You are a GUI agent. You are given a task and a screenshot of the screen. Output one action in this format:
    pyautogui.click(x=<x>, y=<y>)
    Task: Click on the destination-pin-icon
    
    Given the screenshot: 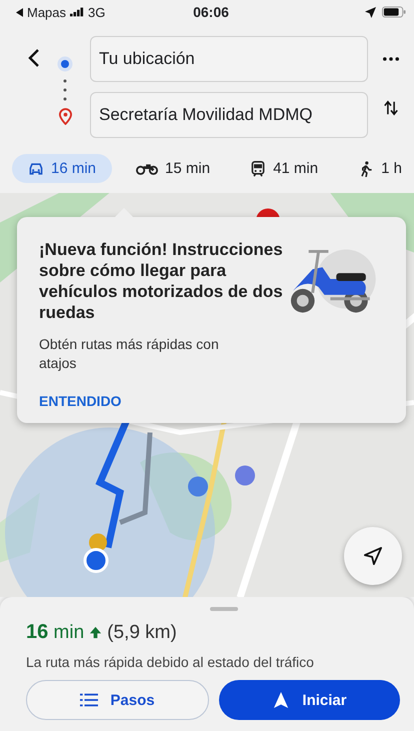 What is the action you would take?
    pyautogui.click(x=65, y=116)
    